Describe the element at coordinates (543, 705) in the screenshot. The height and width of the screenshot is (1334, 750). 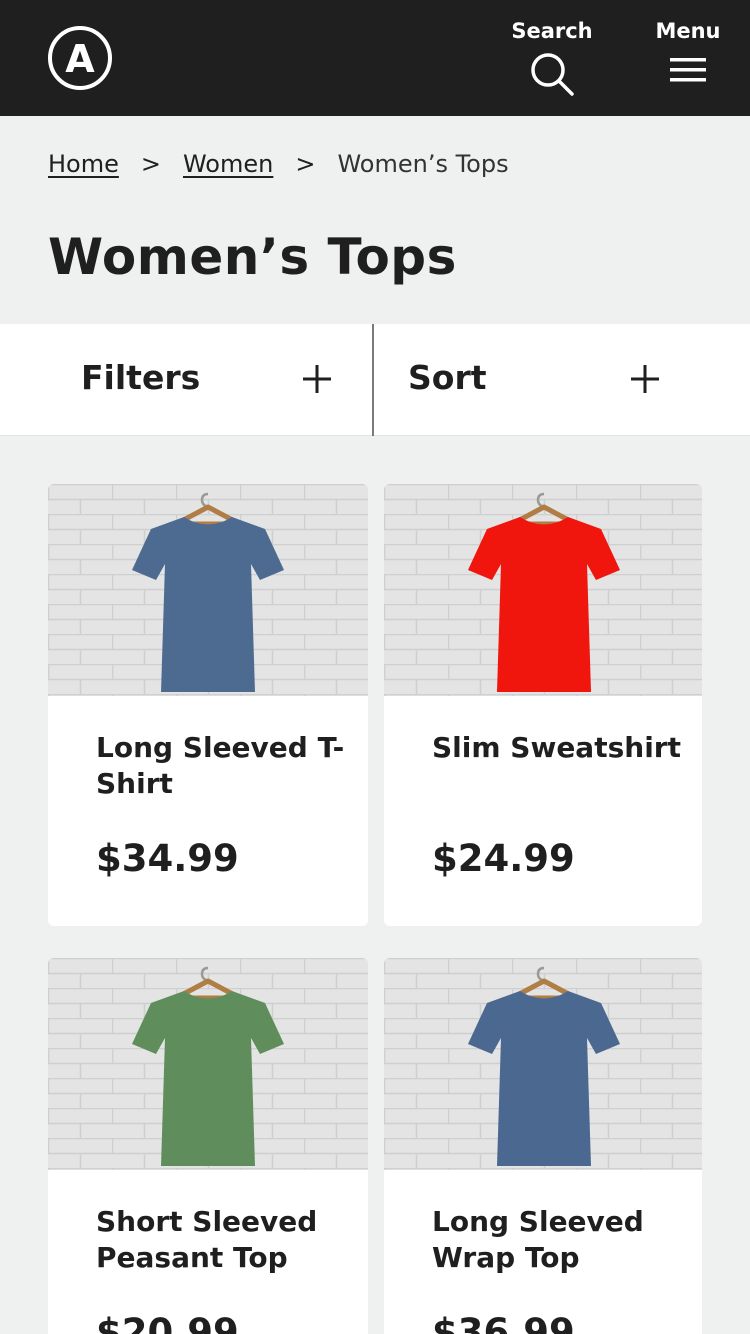
I see `product-card: Slim Sweatshirt $24.99` at that location.